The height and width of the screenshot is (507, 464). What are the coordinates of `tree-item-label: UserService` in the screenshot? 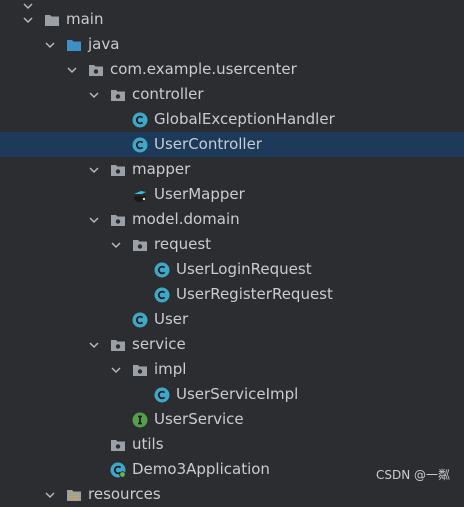 It's located at (199, 419).